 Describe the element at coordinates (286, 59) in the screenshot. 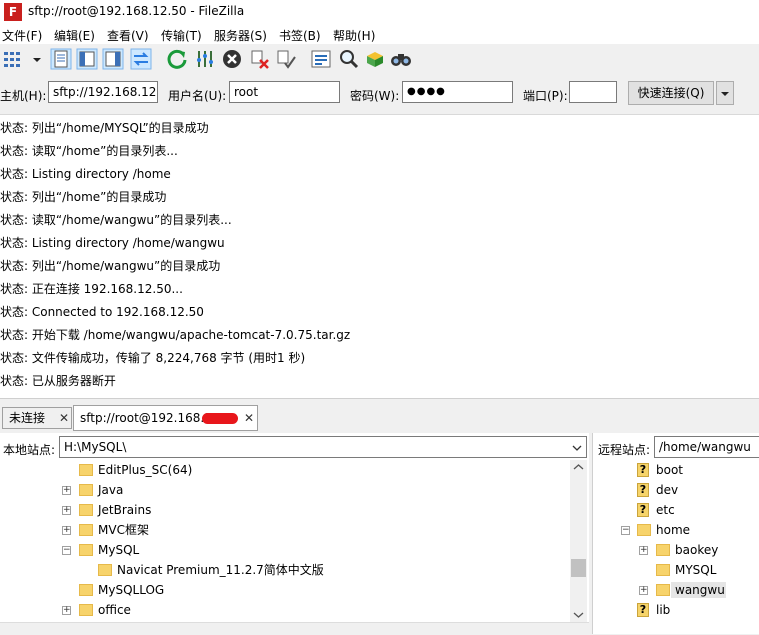

I see `reconnect-icon` at that location.